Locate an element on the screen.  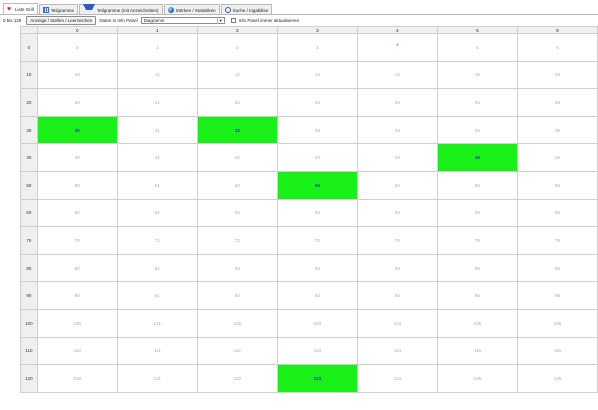
grid-cell: 30 is located at coordinates (77, 130).